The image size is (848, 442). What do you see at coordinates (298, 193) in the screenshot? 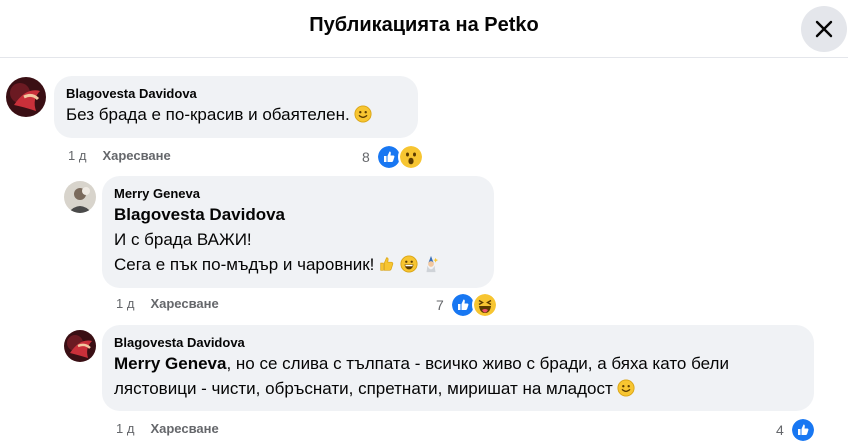
I see `comment-author: Merry Geneva` at bounding box center [298, 193].